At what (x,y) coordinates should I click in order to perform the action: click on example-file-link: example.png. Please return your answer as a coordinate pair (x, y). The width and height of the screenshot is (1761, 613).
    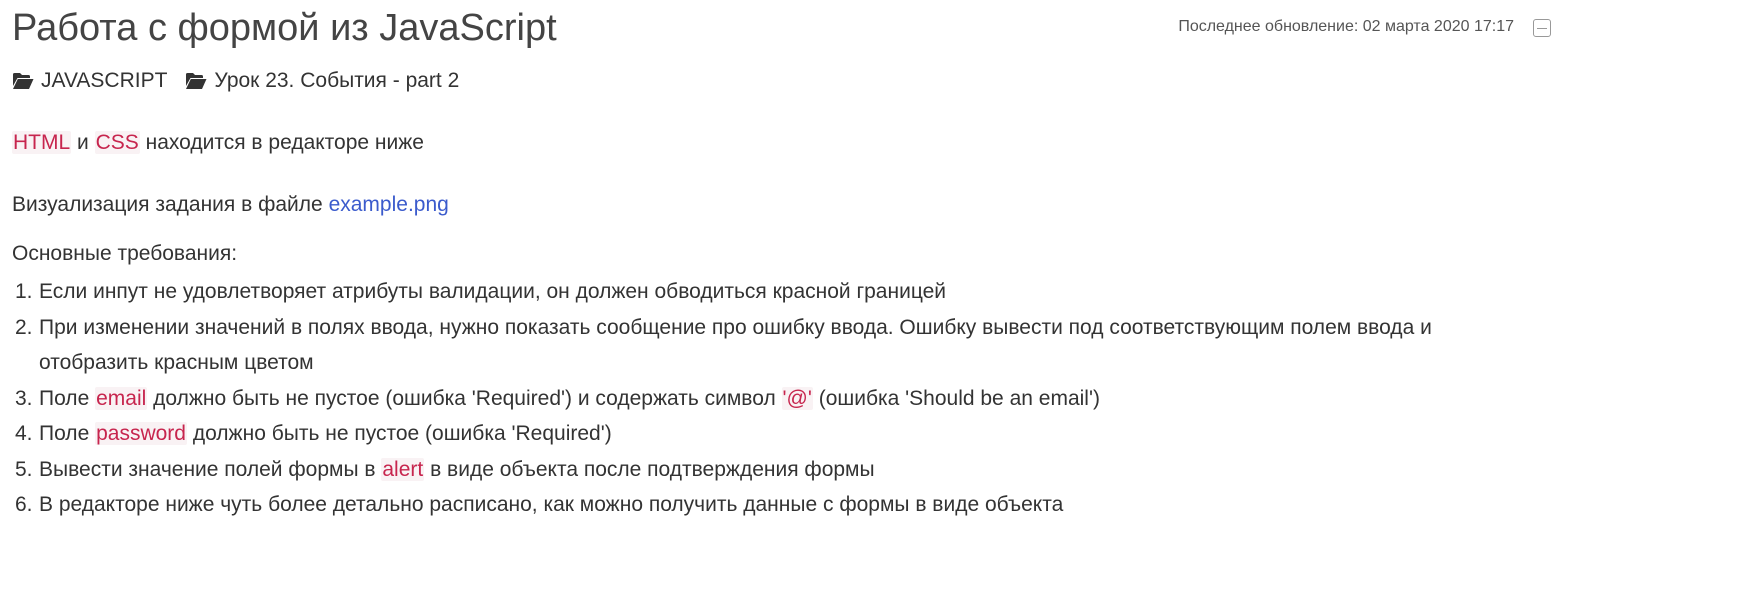
    Looking at the image, I should click on (389, 204).